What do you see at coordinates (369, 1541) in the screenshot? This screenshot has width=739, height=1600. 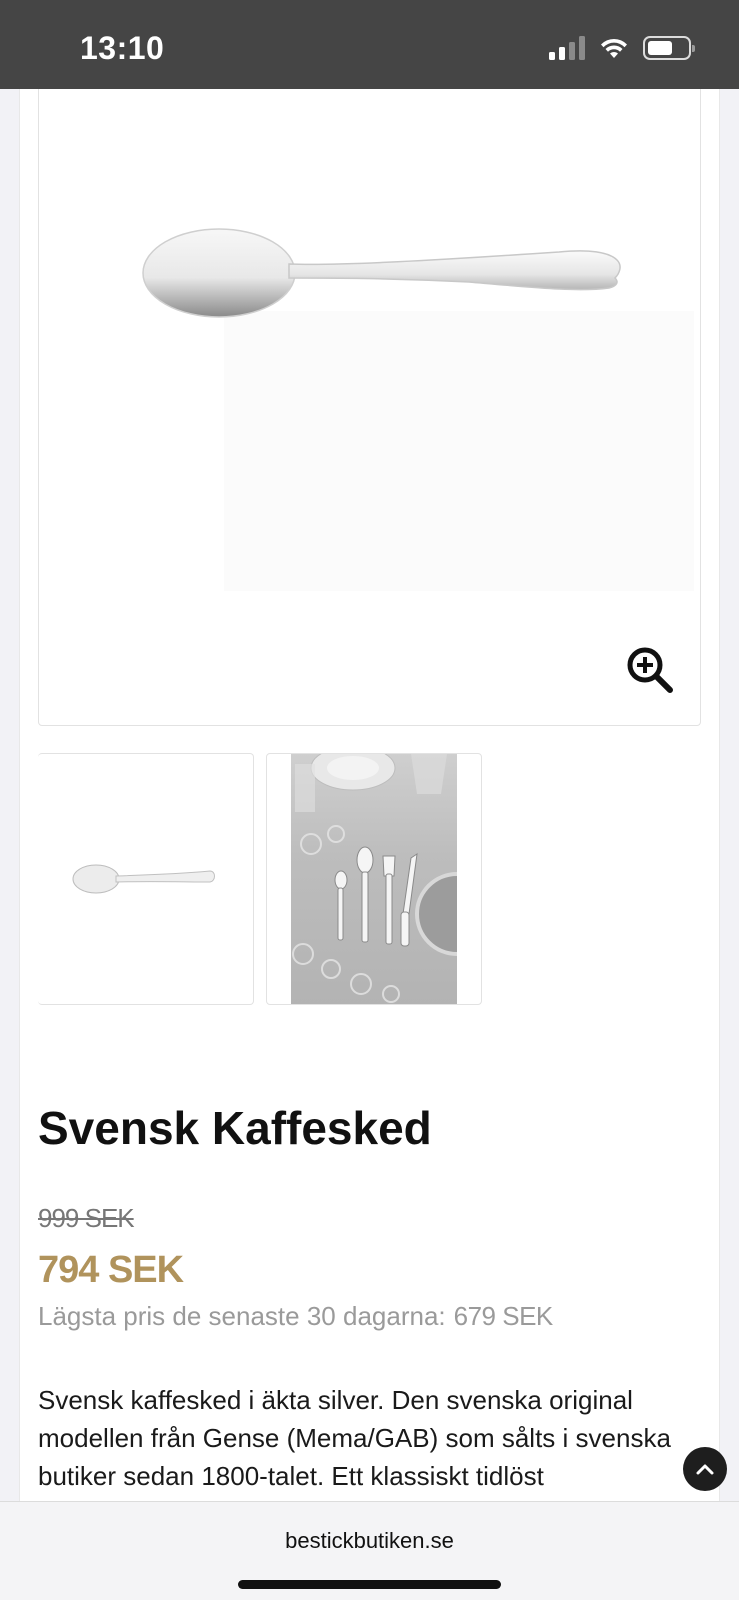 I see `address-bar: bestickbutiken.se` at bounding box center [369, 1541].